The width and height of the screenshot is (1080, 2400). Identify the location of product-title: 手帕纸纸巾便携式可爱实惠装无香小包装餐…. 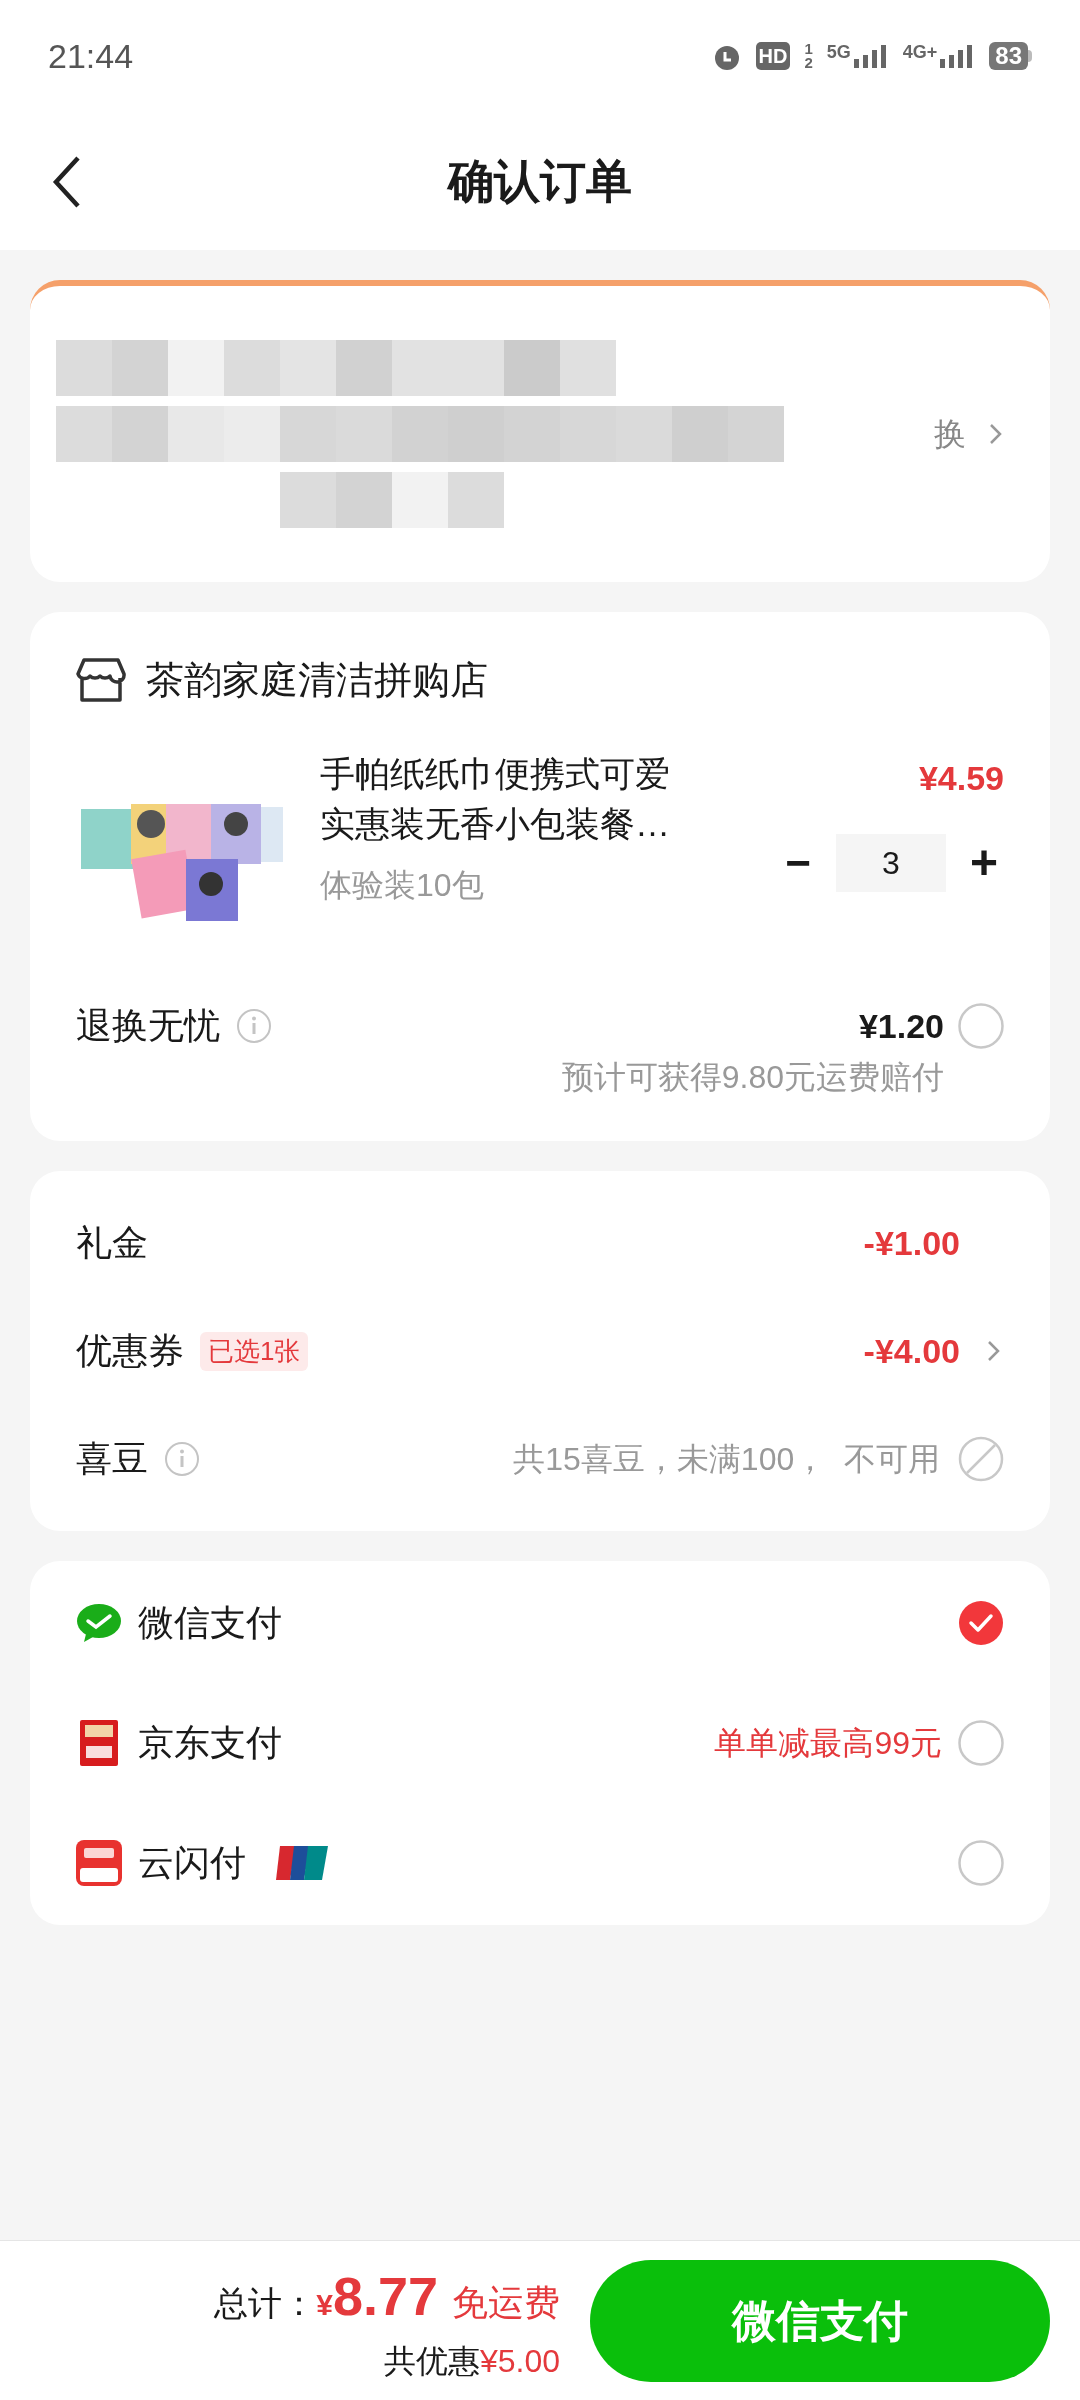
(505, 799).